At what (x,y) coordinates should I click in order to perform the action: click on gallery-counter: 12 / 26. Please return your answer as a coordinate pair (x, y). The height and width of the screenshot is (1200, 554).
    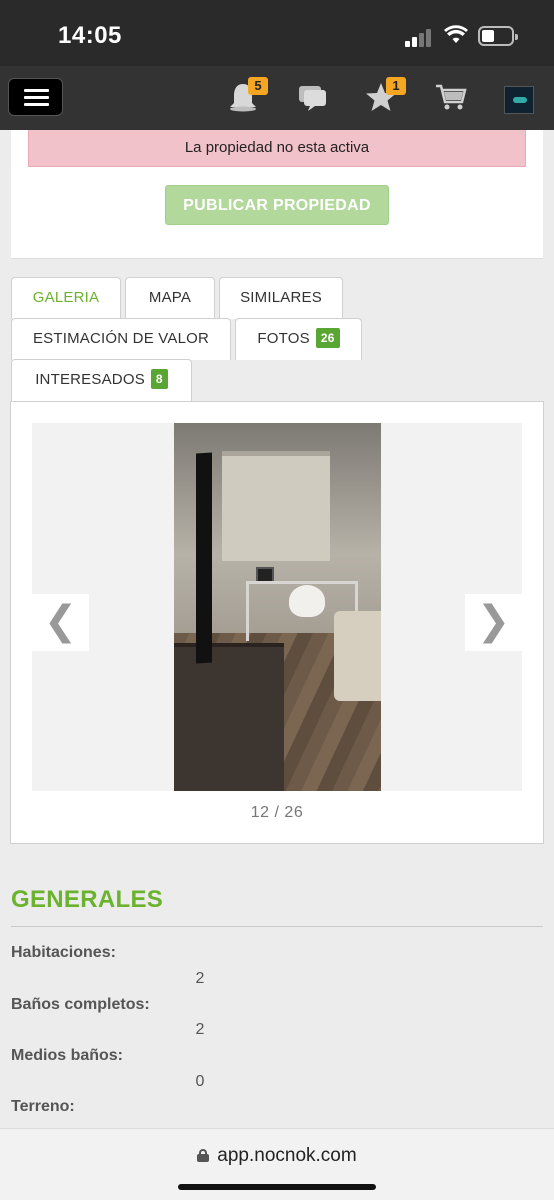
    Looking at the image, I should click on (277, 812).